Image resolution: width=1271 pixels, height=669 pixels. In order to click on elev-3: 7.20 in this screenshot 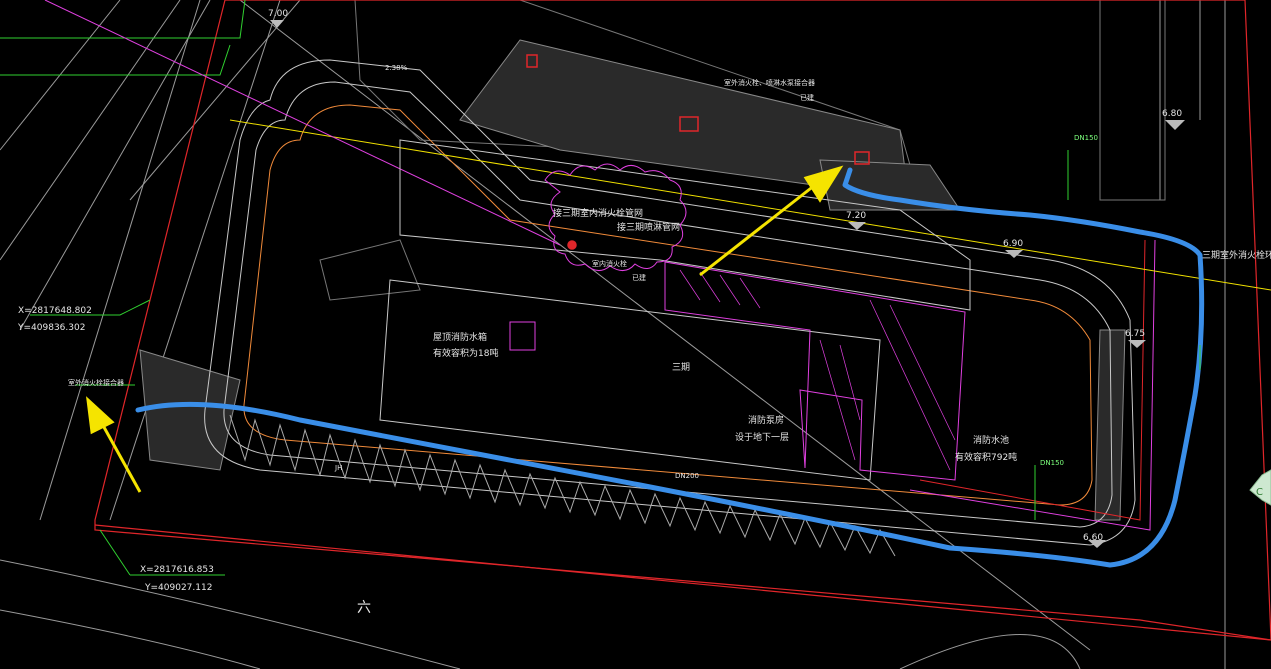, I will do `click(856, 216)`.